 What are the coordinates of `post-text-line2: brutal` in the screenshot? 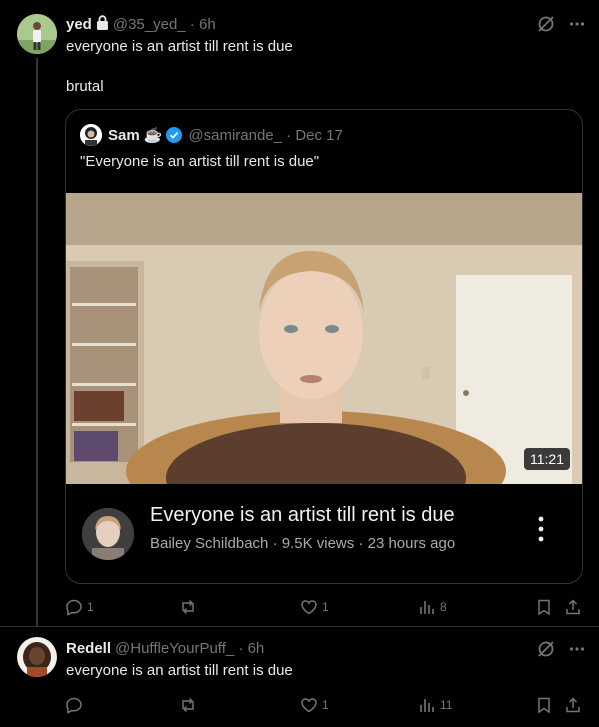 It's located at (85, 86).